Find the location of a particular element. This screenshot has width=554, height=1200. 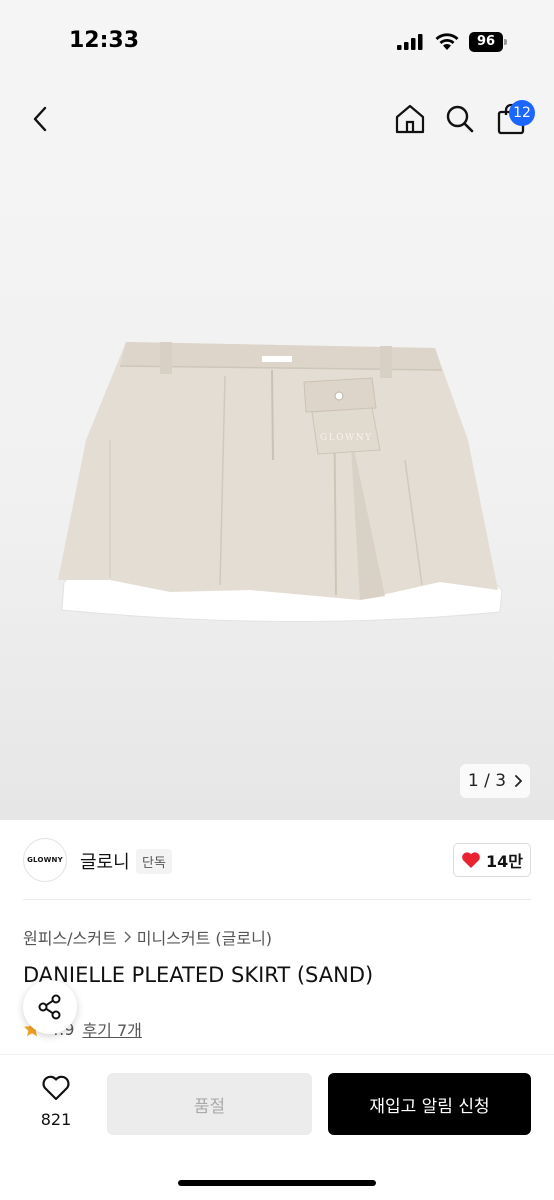

soldout-button: 품절 is located at coordinates (209, 1104).